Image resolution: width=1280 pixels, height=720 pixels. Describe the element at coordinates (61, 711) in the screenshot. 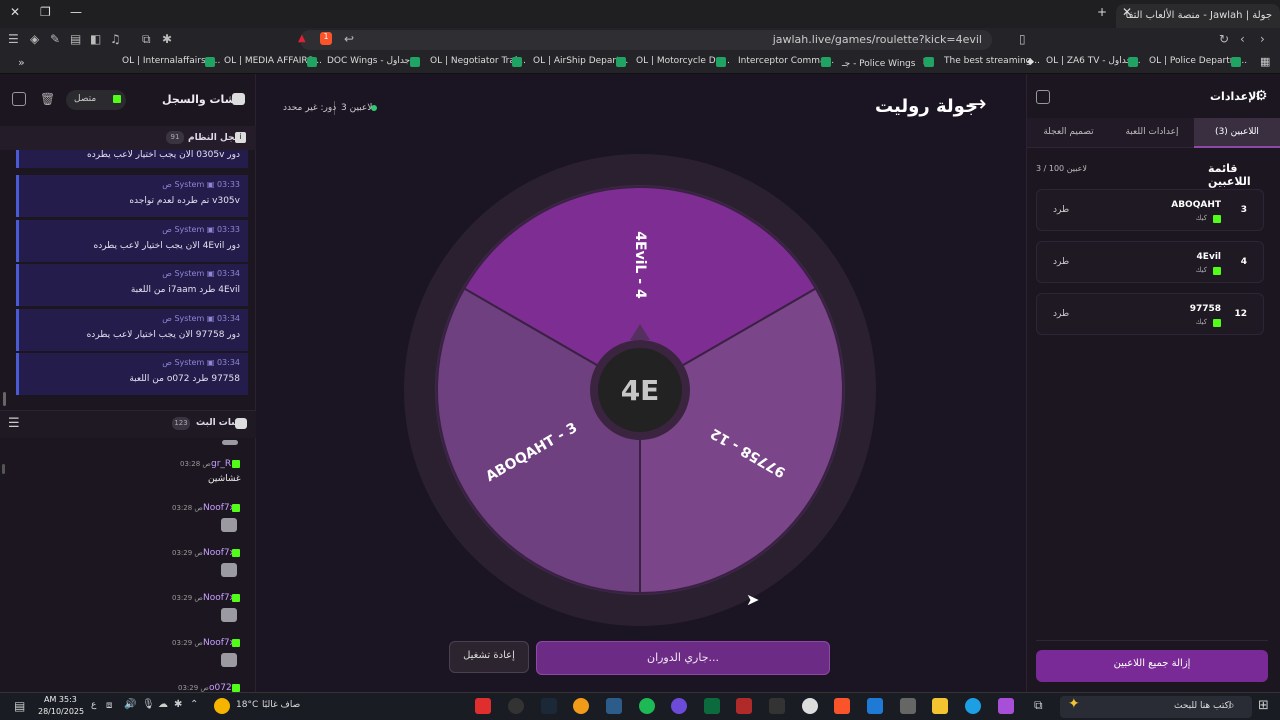

I see `clock-date: 28/10/2025` at that location.